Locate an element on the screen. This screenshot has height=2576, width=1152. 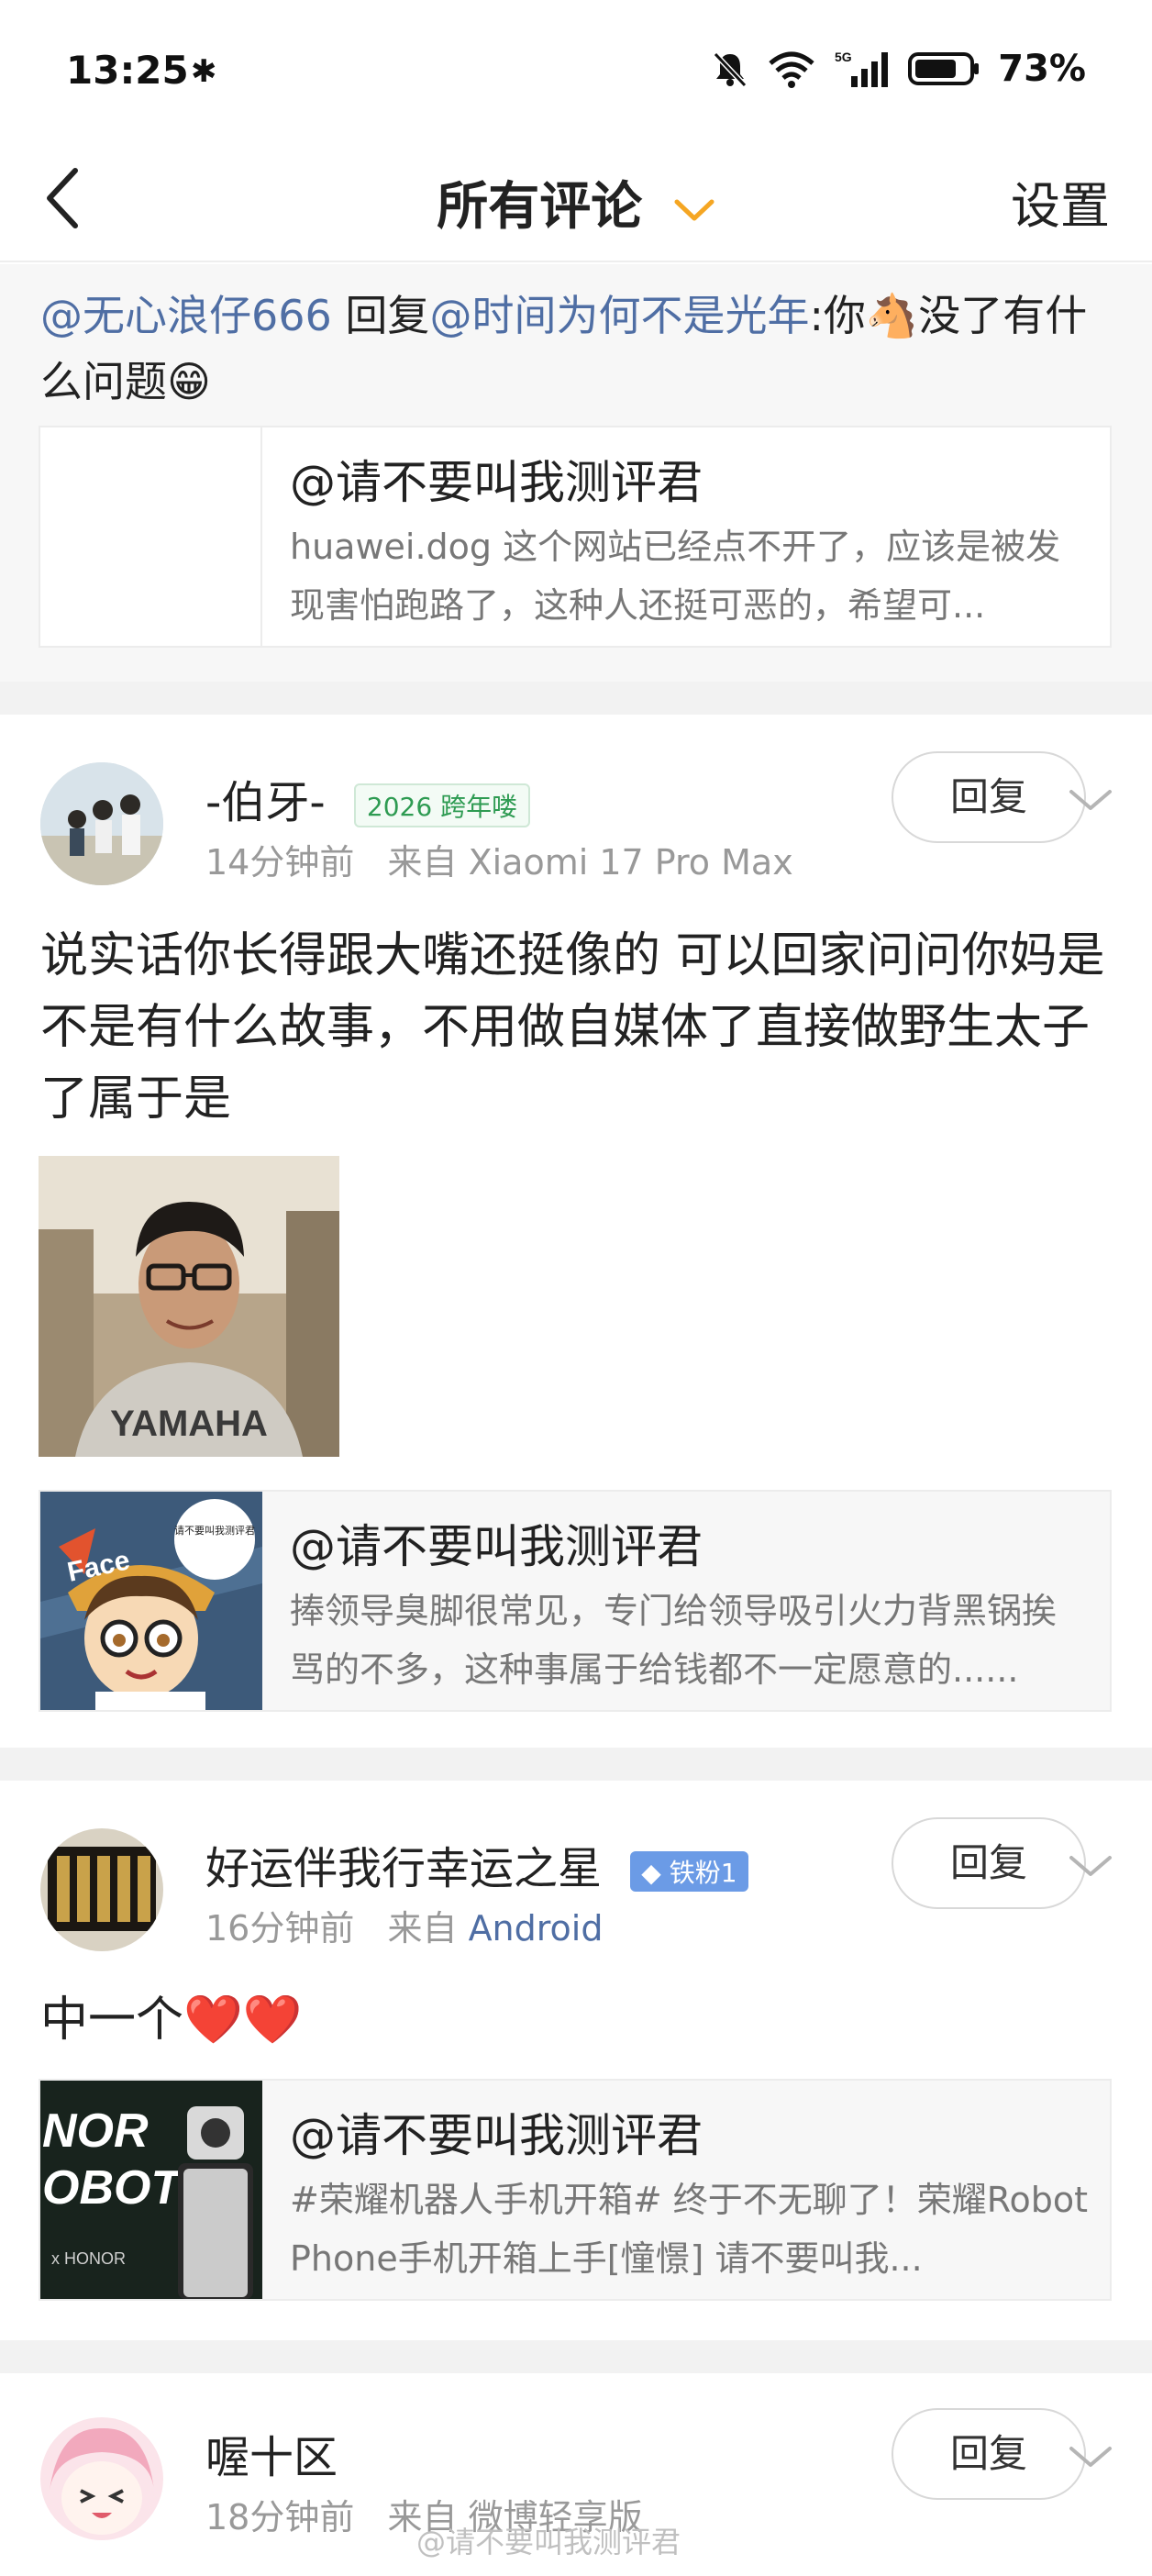
card-thumbnail: NOR OBOT x HONOR is located at coordinates (151, 2190).